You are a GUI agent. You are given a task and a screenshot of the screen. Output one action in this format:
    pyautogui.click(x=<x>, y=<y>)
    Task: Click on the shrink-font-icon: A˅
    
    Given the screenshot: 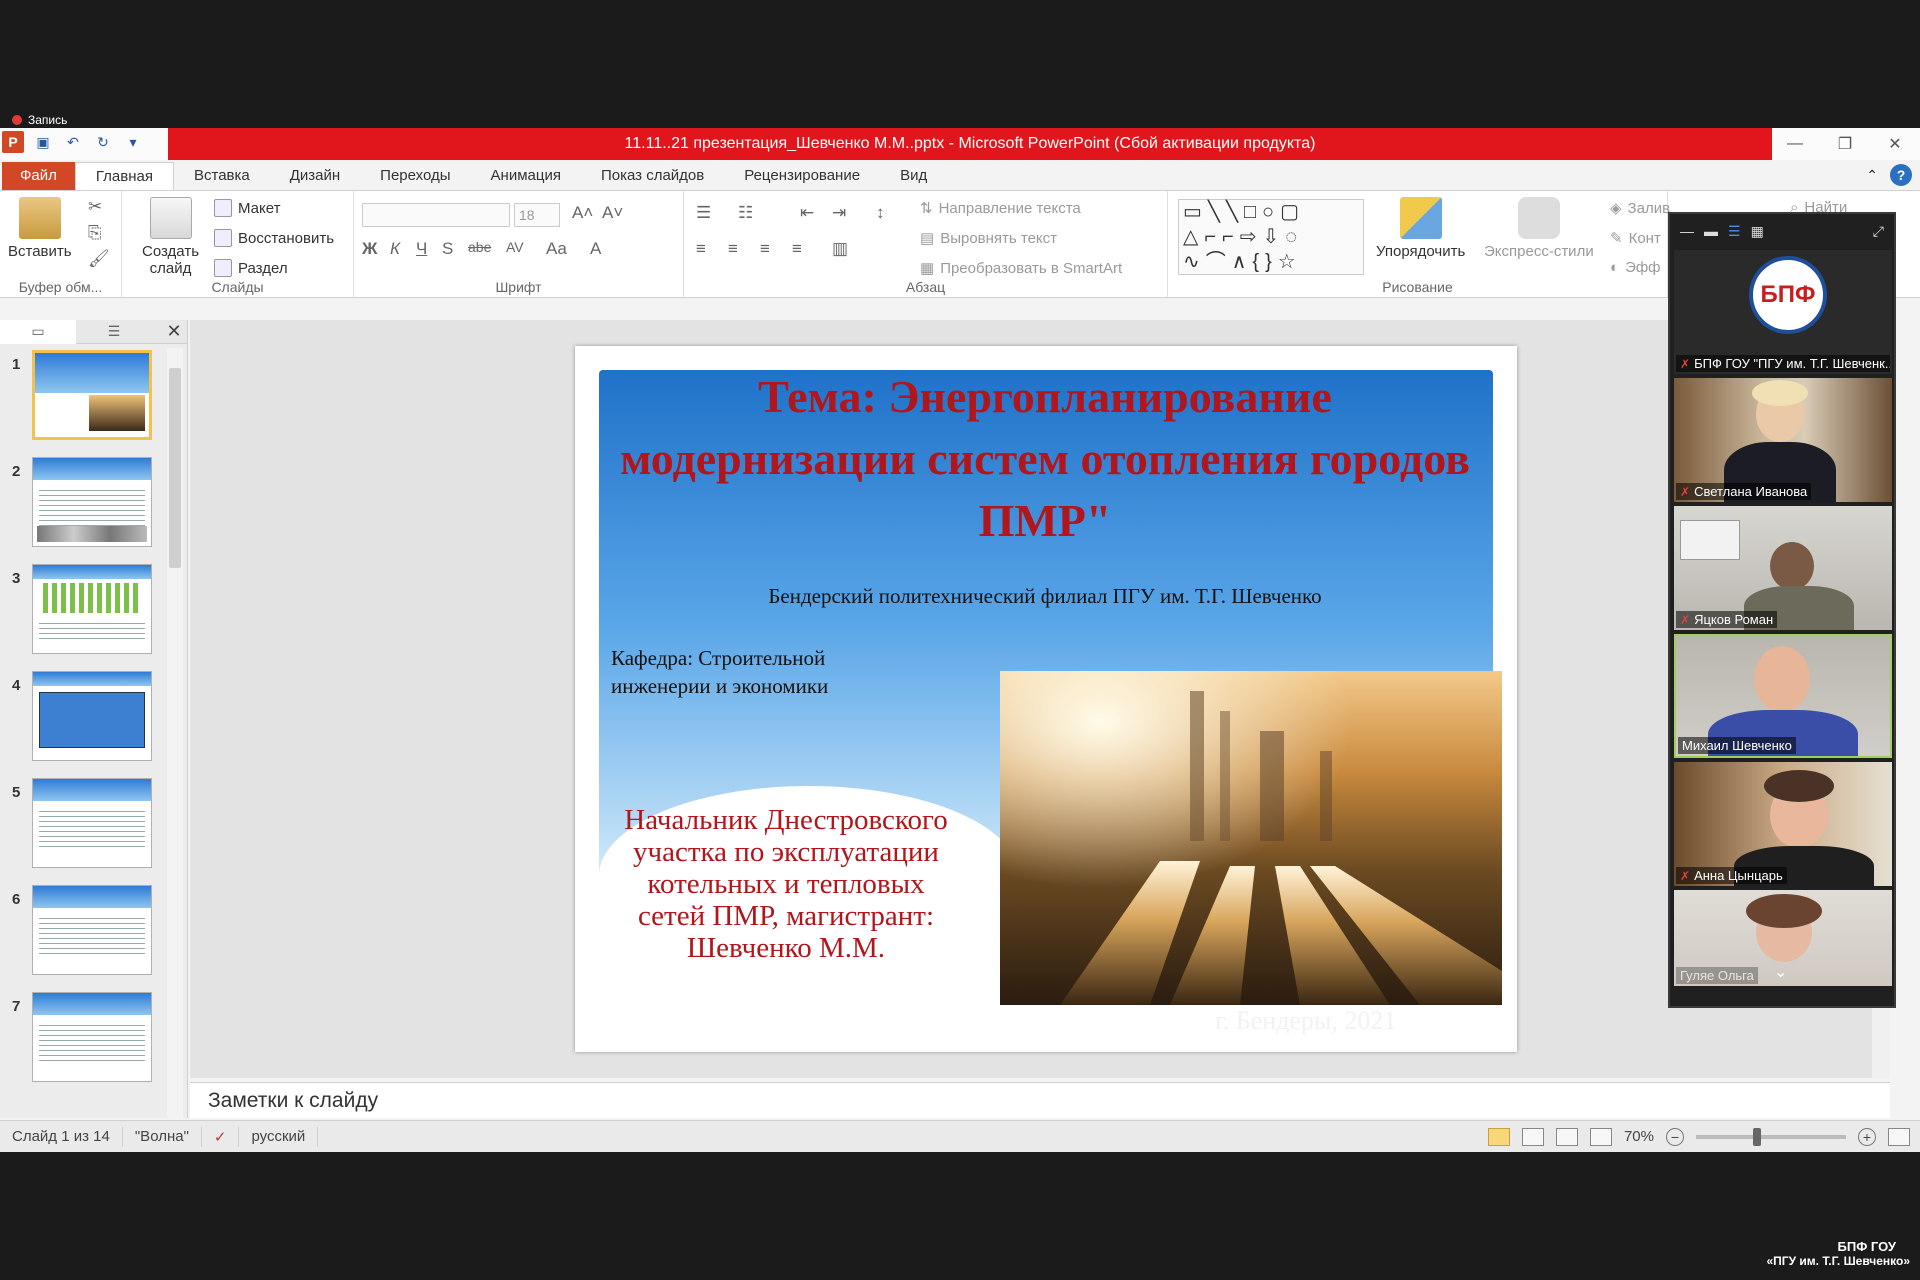 What is the action you would take?
    pyautogui.click(x=612, y=213)
    